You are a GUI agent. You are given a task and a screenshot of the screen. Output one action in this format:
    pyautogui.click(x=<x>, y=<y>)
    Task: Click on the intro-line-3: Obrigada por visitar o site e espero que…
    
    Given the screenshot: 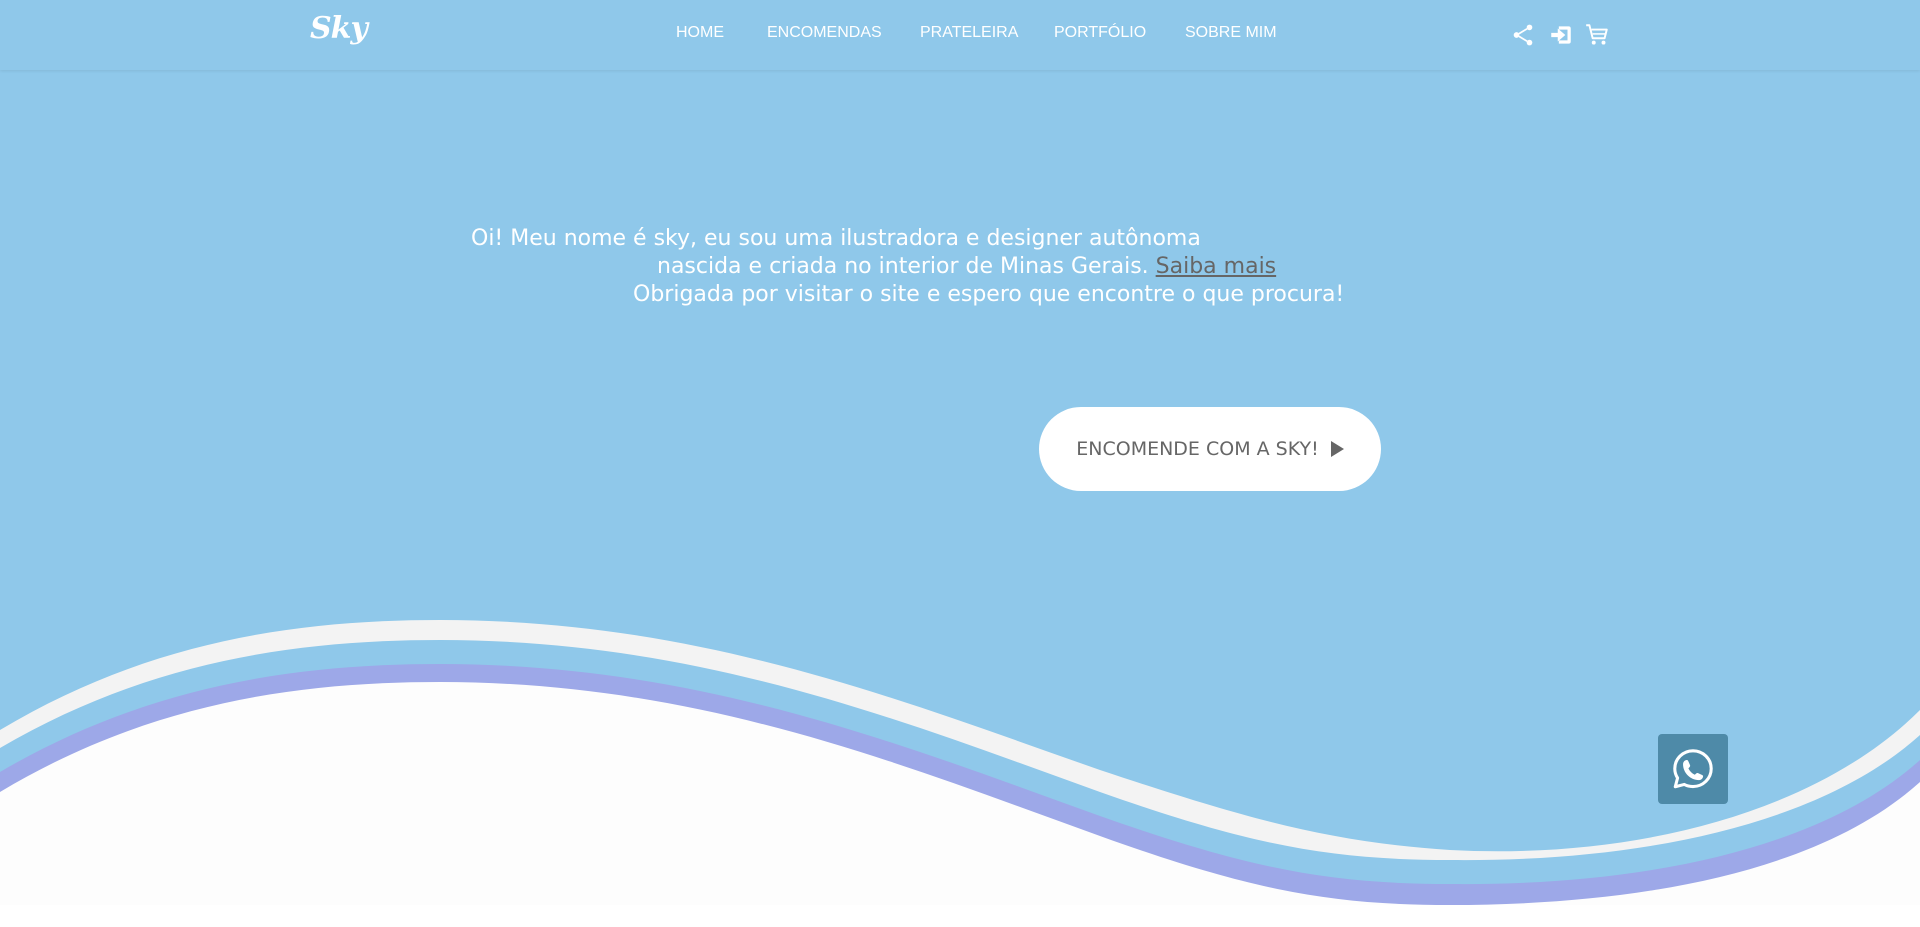 What is the action you would take?
    pyautogui.click(x=989, y=294)
    